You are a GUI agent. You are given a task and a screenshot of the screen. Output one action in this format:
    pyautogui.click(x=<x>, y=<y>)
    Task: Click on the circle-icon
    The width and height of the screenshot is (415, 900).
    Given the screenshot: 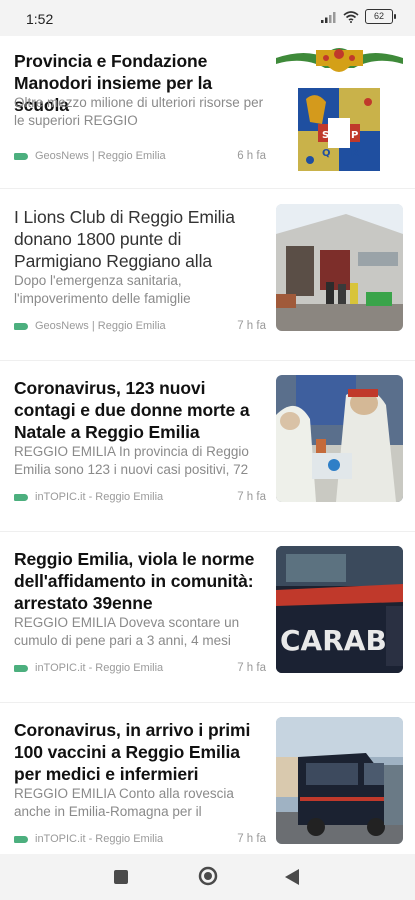 What is the action you would take?
    pyautogui.click(x=208, y=876)
    